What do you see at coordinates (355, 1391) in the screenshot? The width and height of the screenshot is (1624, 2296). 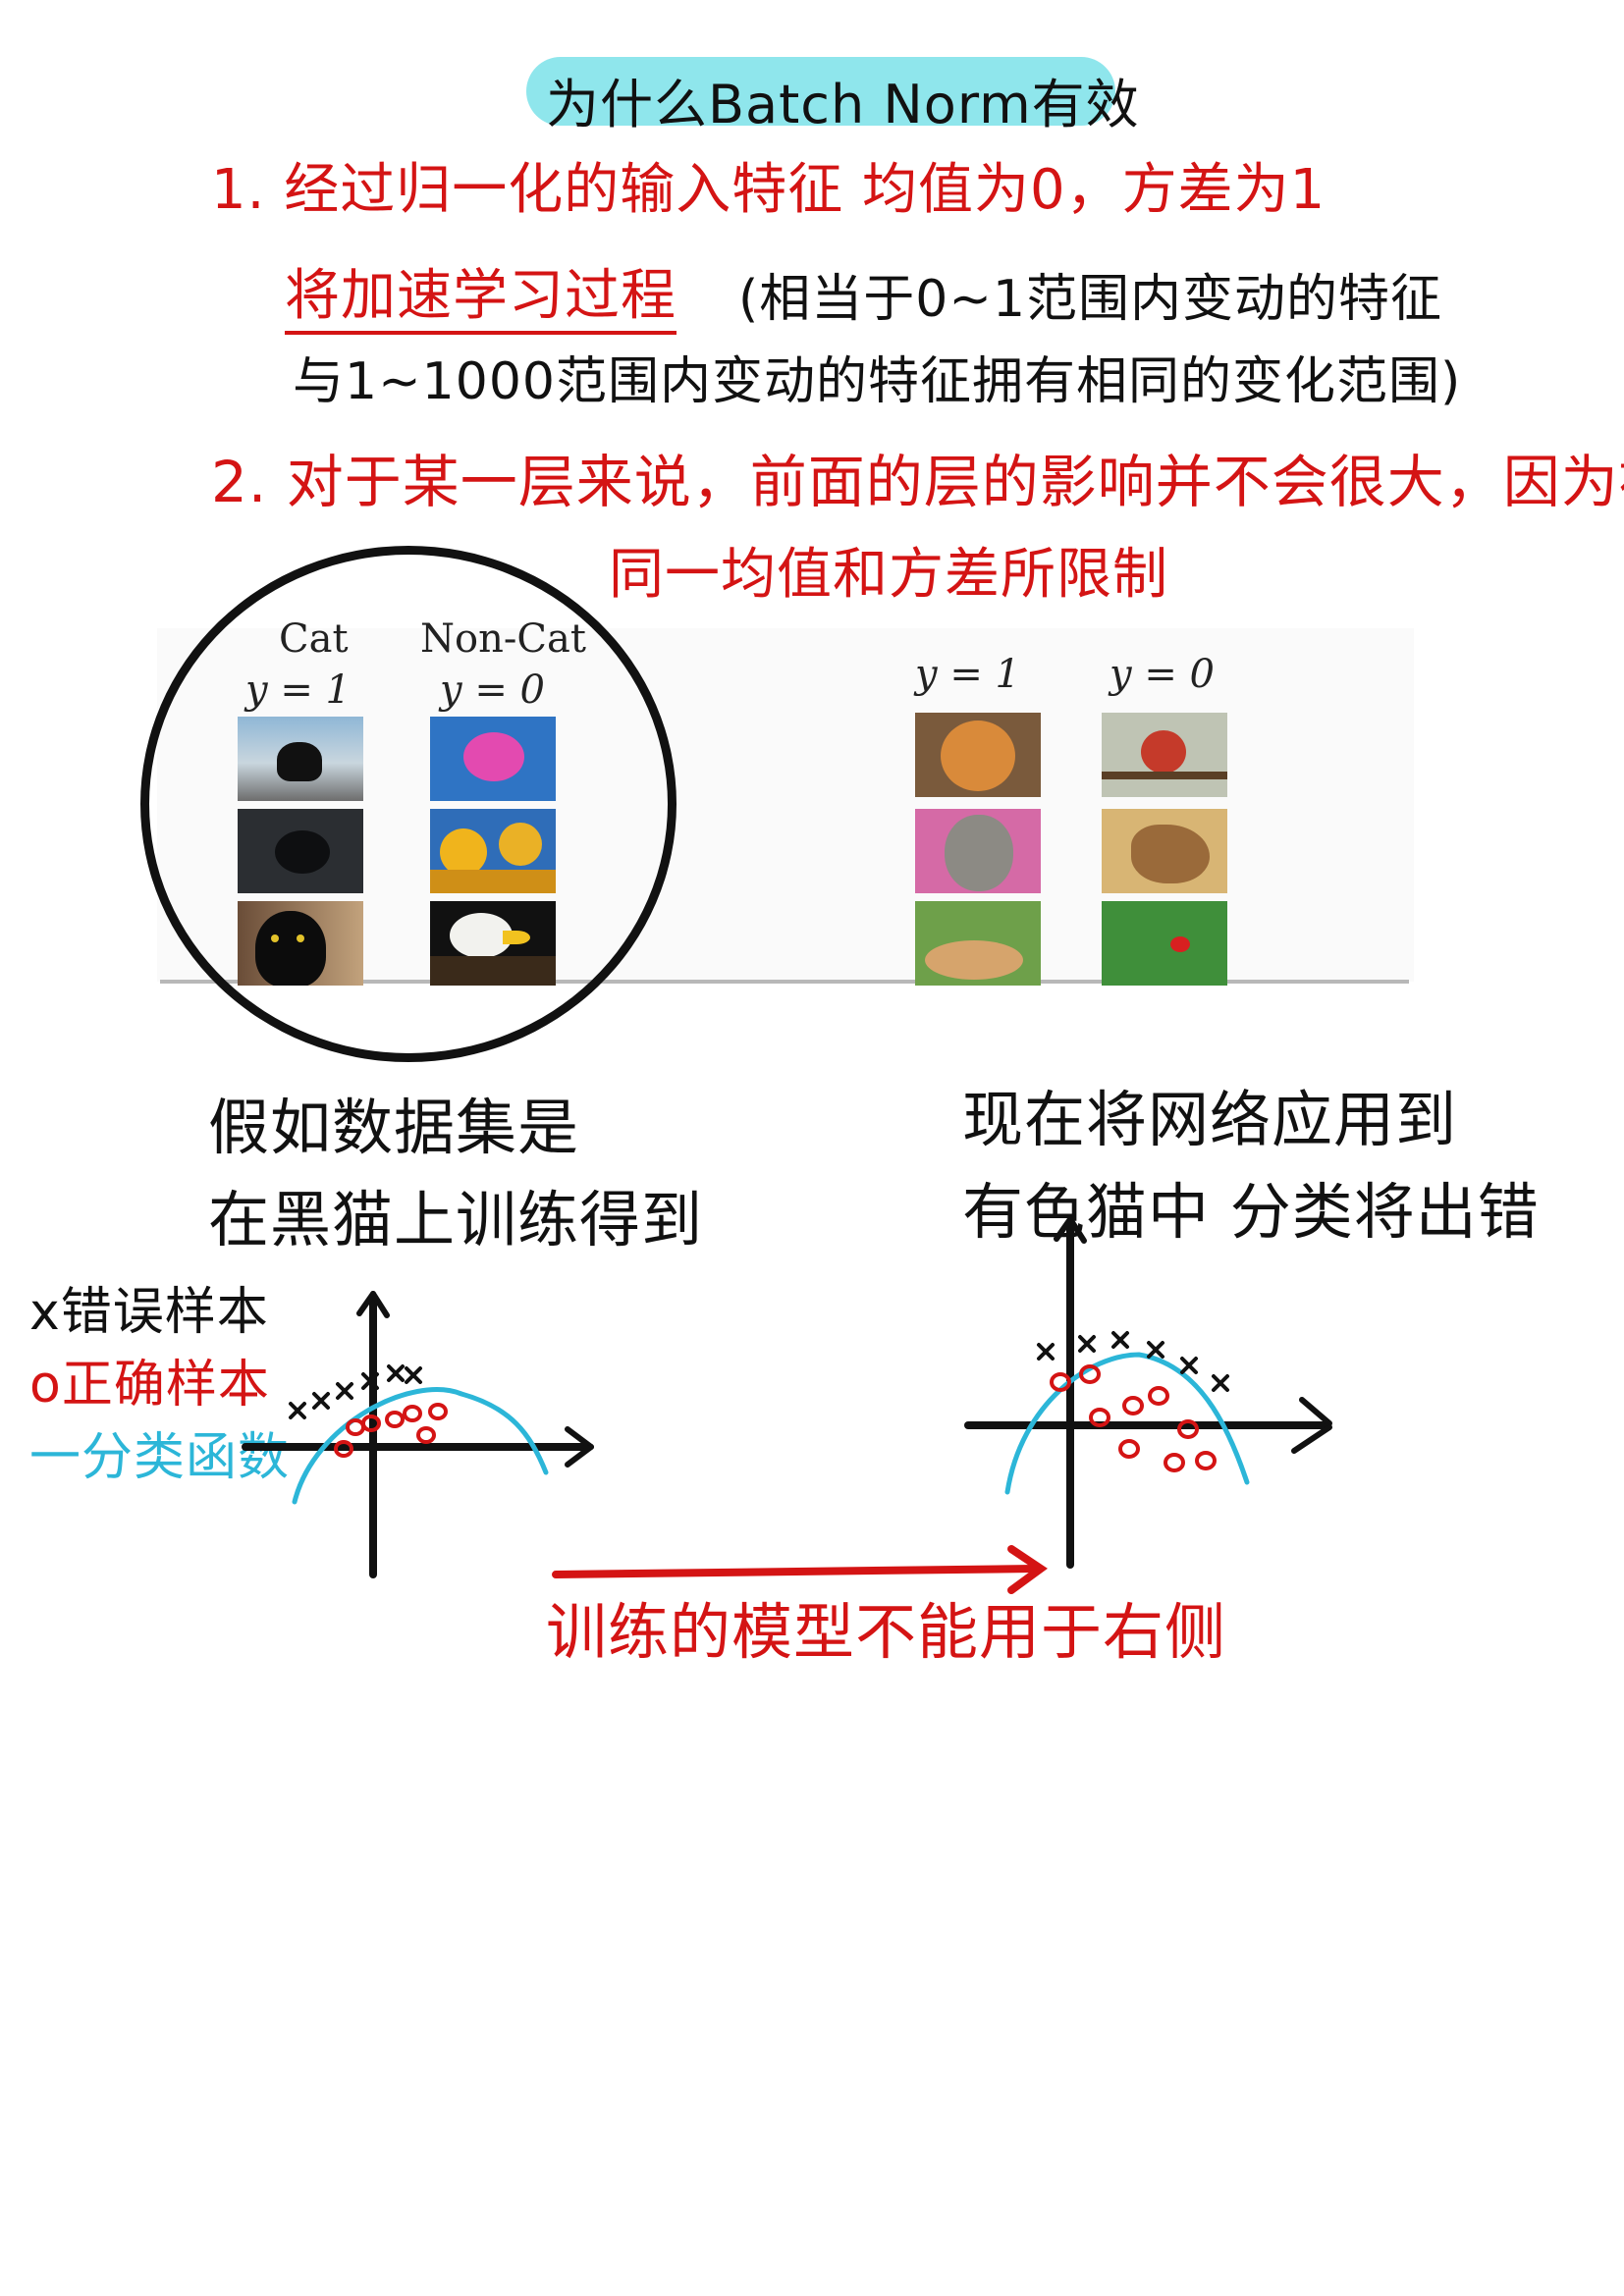 I see `left-wrong-samples` at bounding box center [355, 1391].